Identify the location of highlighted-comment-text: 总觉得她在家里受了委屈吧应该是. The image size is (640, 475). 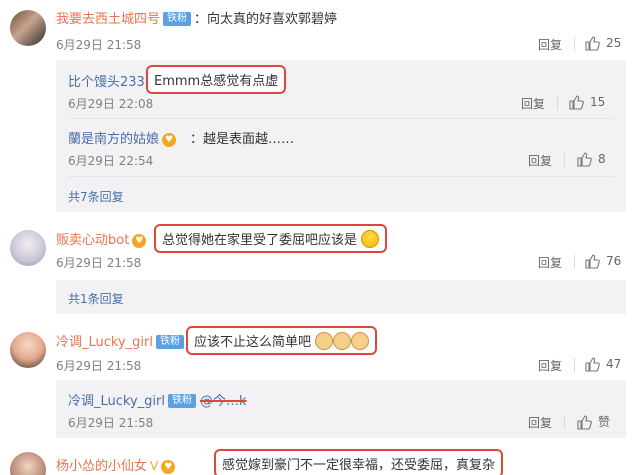
(271, 238).